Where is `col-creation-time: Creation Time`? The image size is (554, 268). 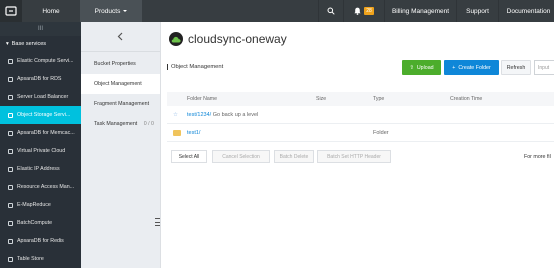
col-creation-time: Creation Time is located at coordinates (466, 99).